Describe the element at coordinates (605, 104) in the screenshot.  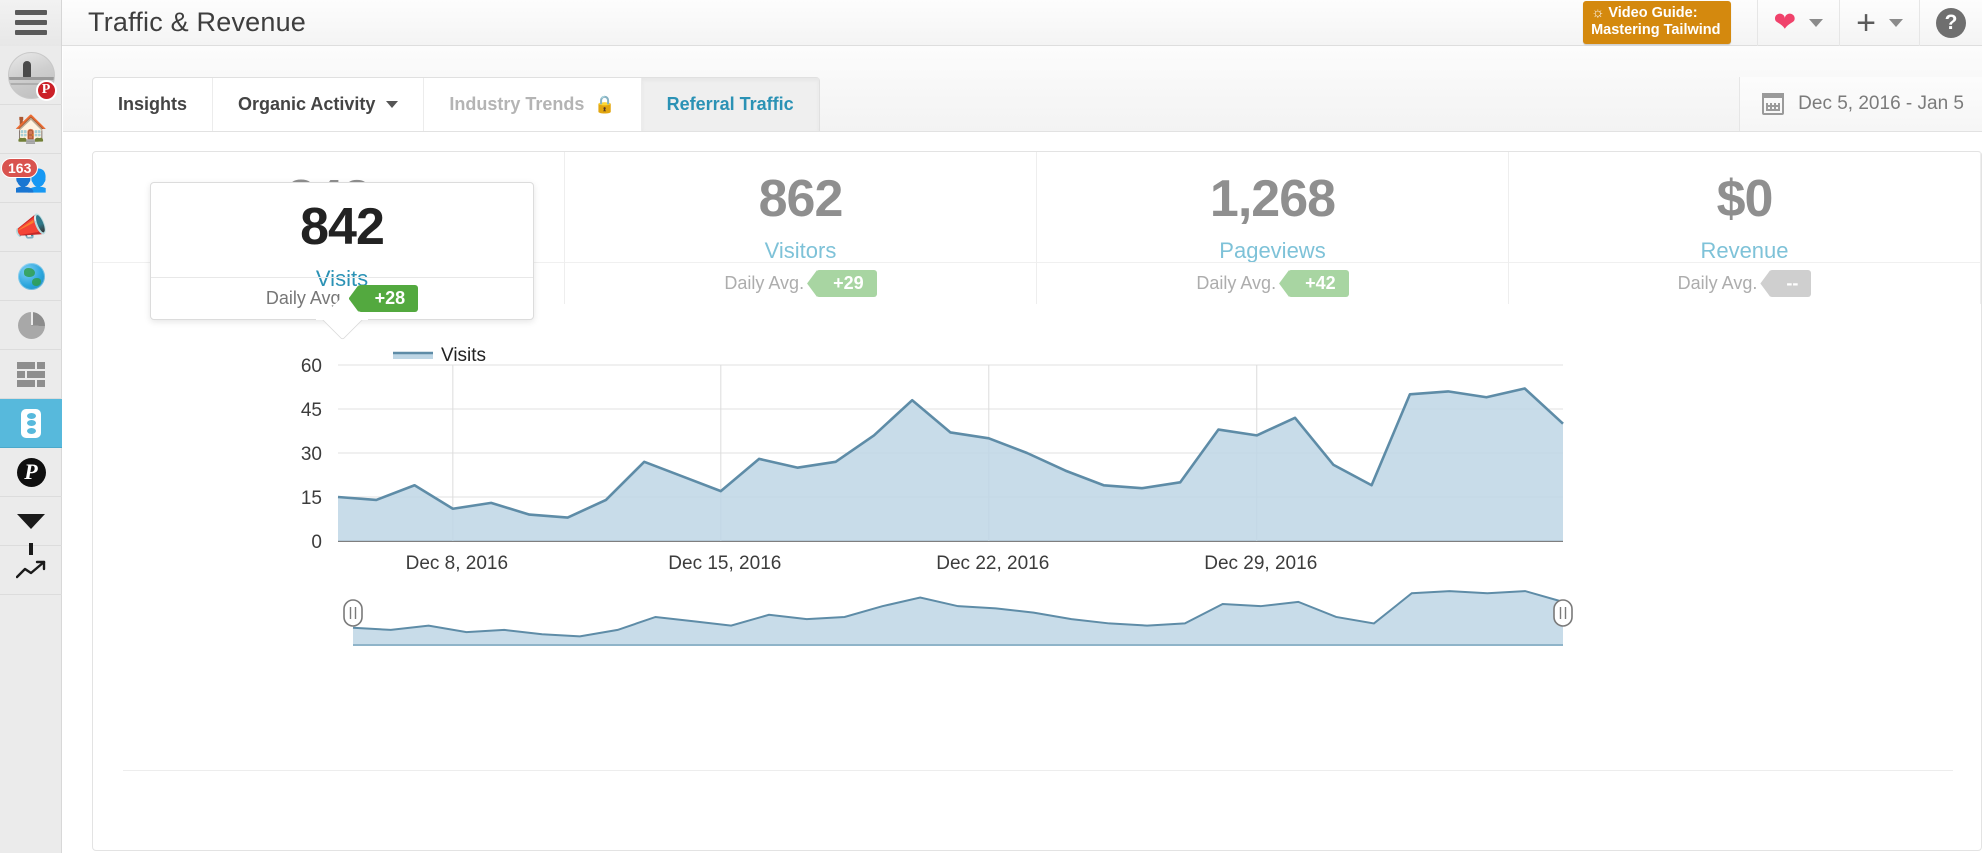
I see `lock-icon: 🔒` at that location.